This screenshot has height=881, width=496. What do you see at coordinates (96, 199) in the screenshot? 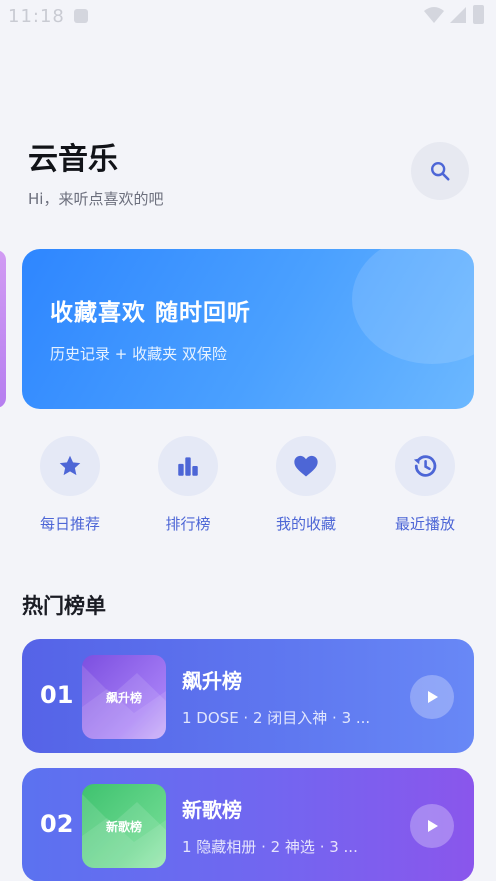
I see `page-subtitle: Hi，来听点喜欢的吧` at bounding box center [96, 199].